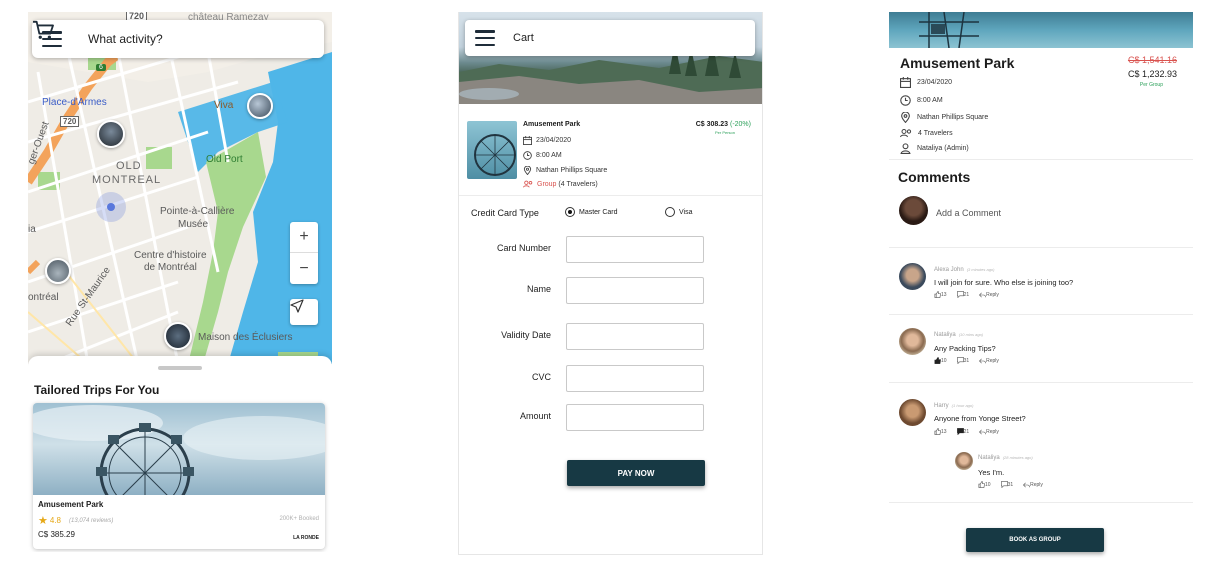 This screenshot has width=1232, height=564. Describe the element at coordinates (304, 312) in the screenshot. I see `navigate-button` at that location.